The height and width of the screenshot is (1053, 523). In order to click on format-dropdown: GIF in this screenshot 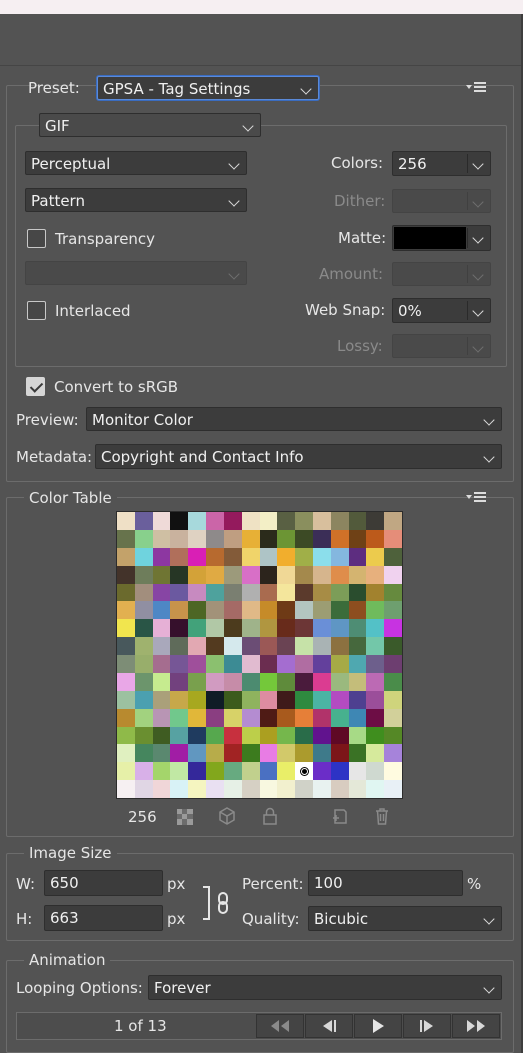, I will do `click(150, 125)`.